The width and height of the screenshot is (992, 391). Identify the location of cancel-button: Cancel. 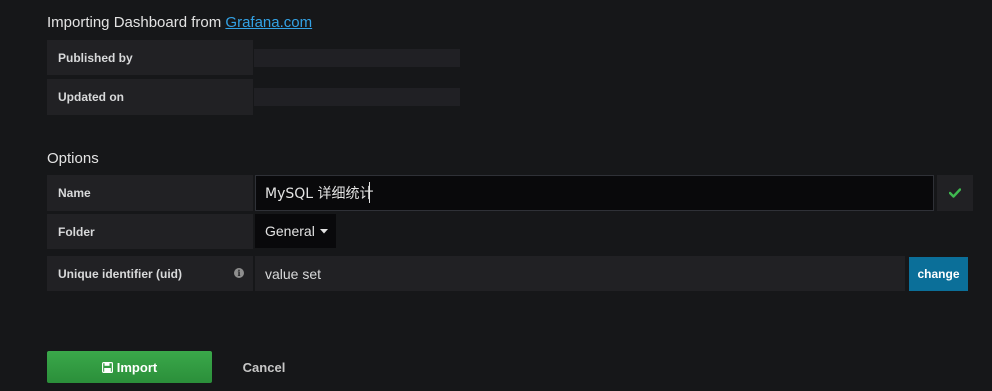
(264, 367).